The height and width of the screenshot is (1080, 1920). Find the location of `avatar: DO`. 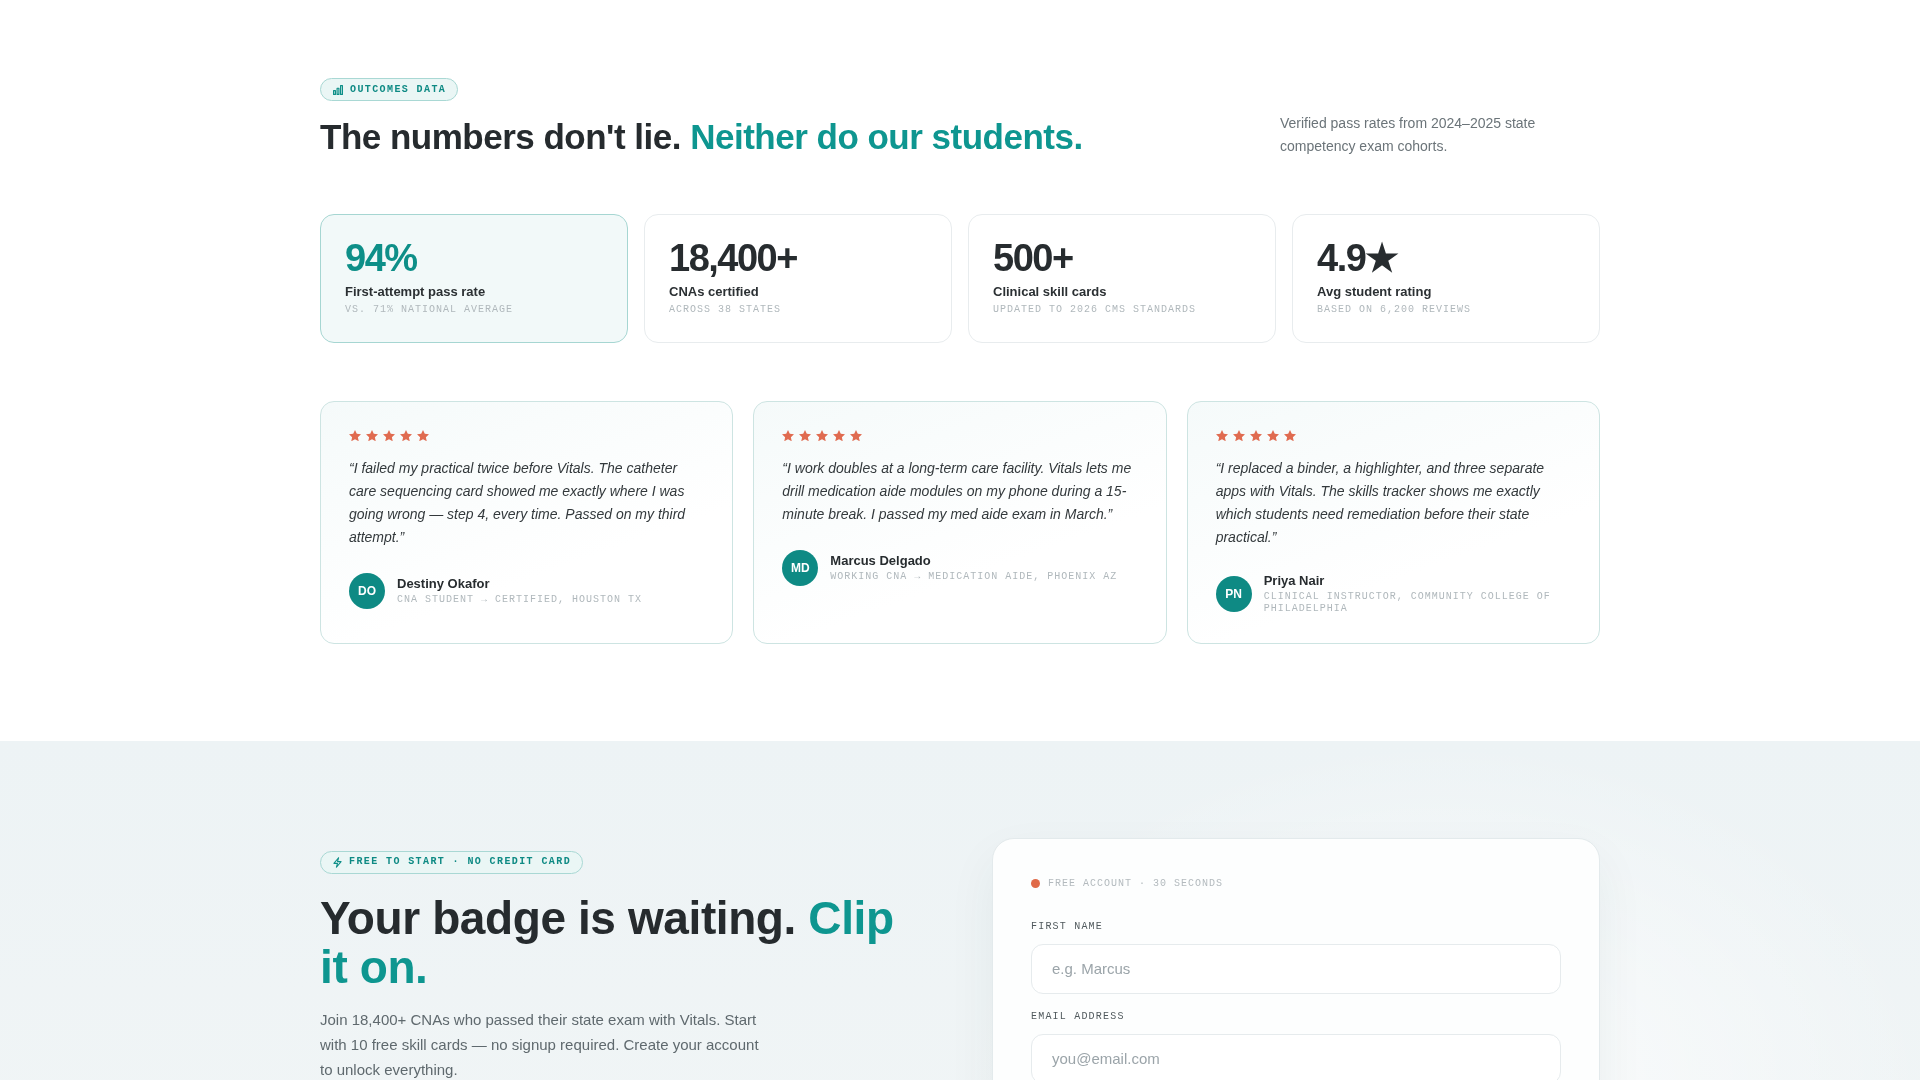

avatar: DO is located at coordinates (367, 590).